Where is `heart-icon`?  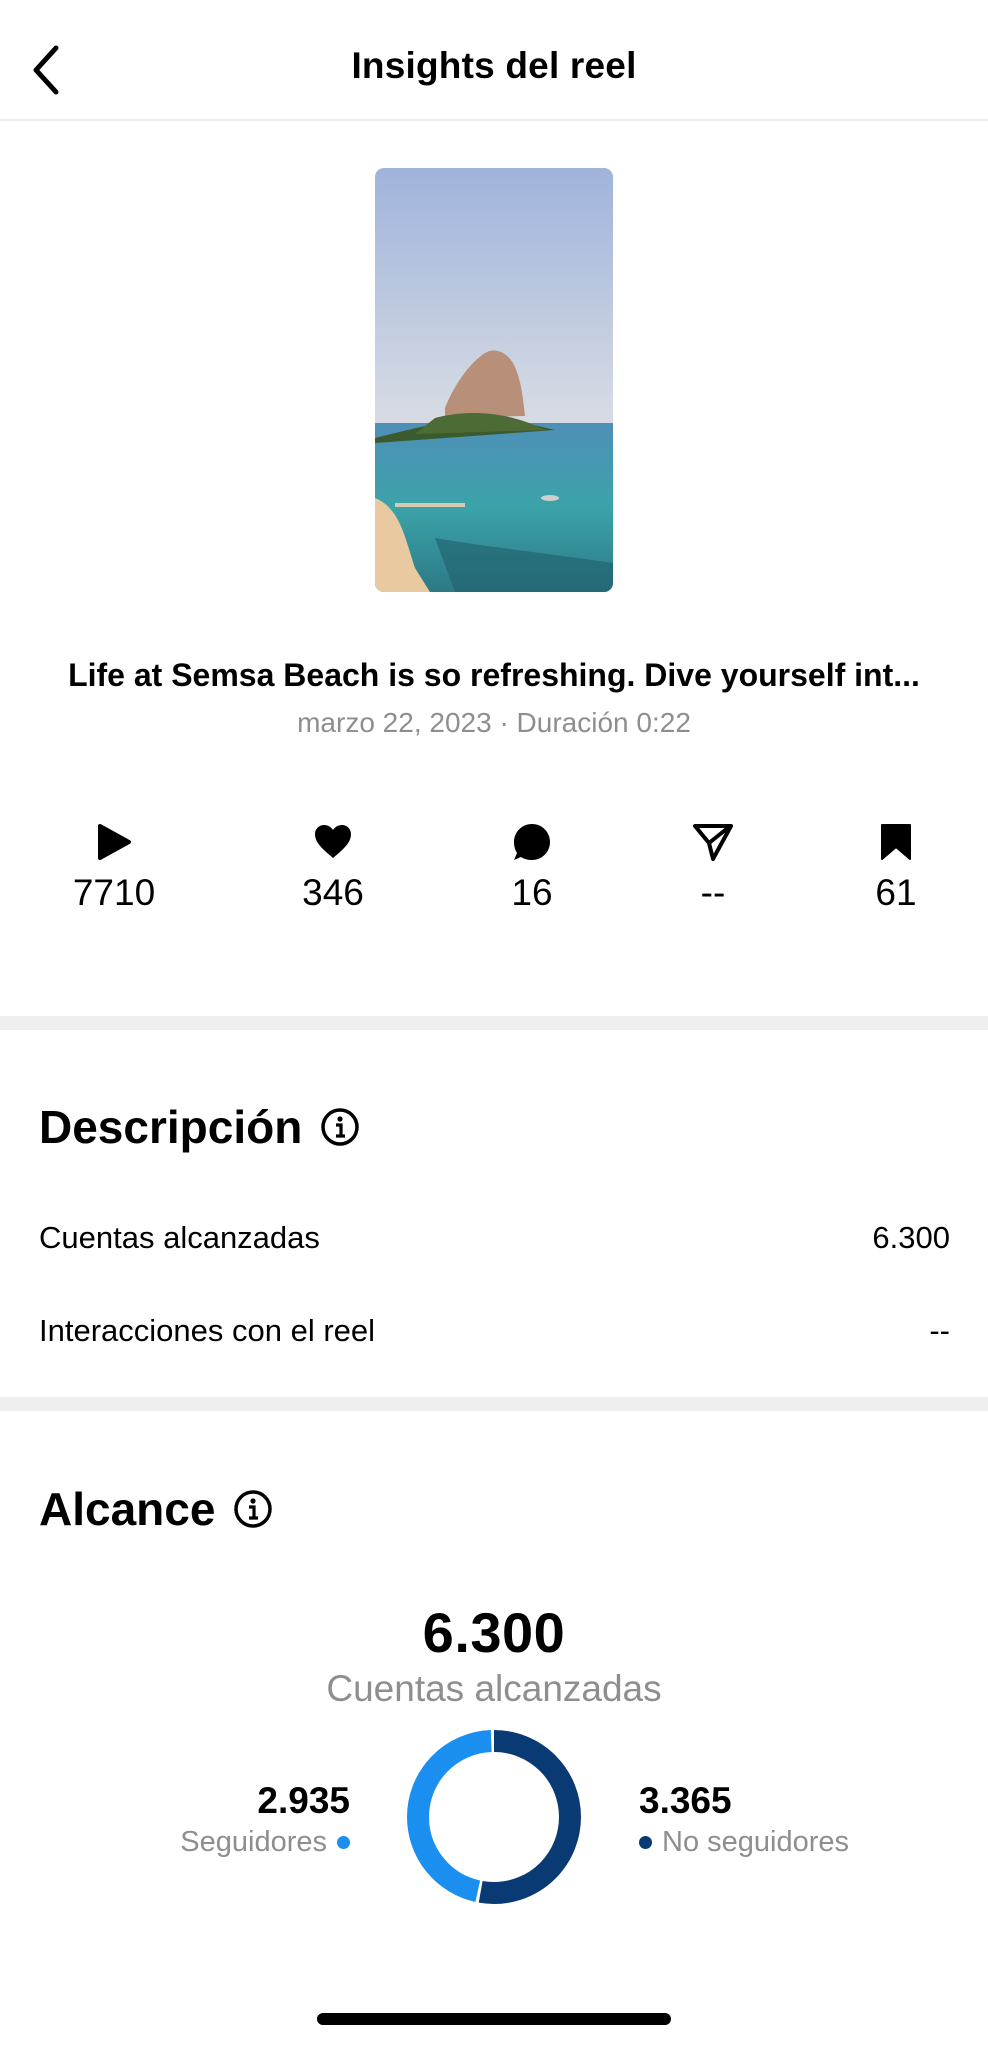 heart-icon is located at coordinates (333, 841).